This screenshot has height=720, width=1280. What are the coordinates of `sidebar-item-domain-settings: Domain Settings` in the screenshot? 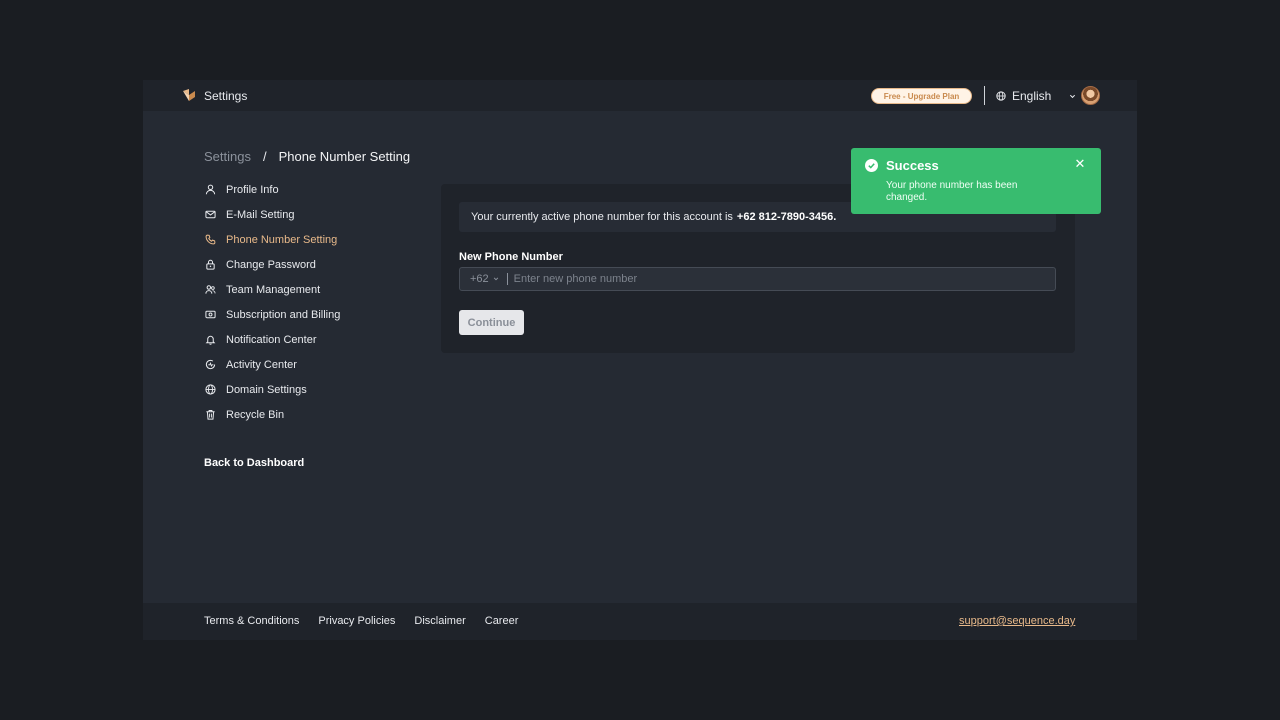 It's located at (314, 389).